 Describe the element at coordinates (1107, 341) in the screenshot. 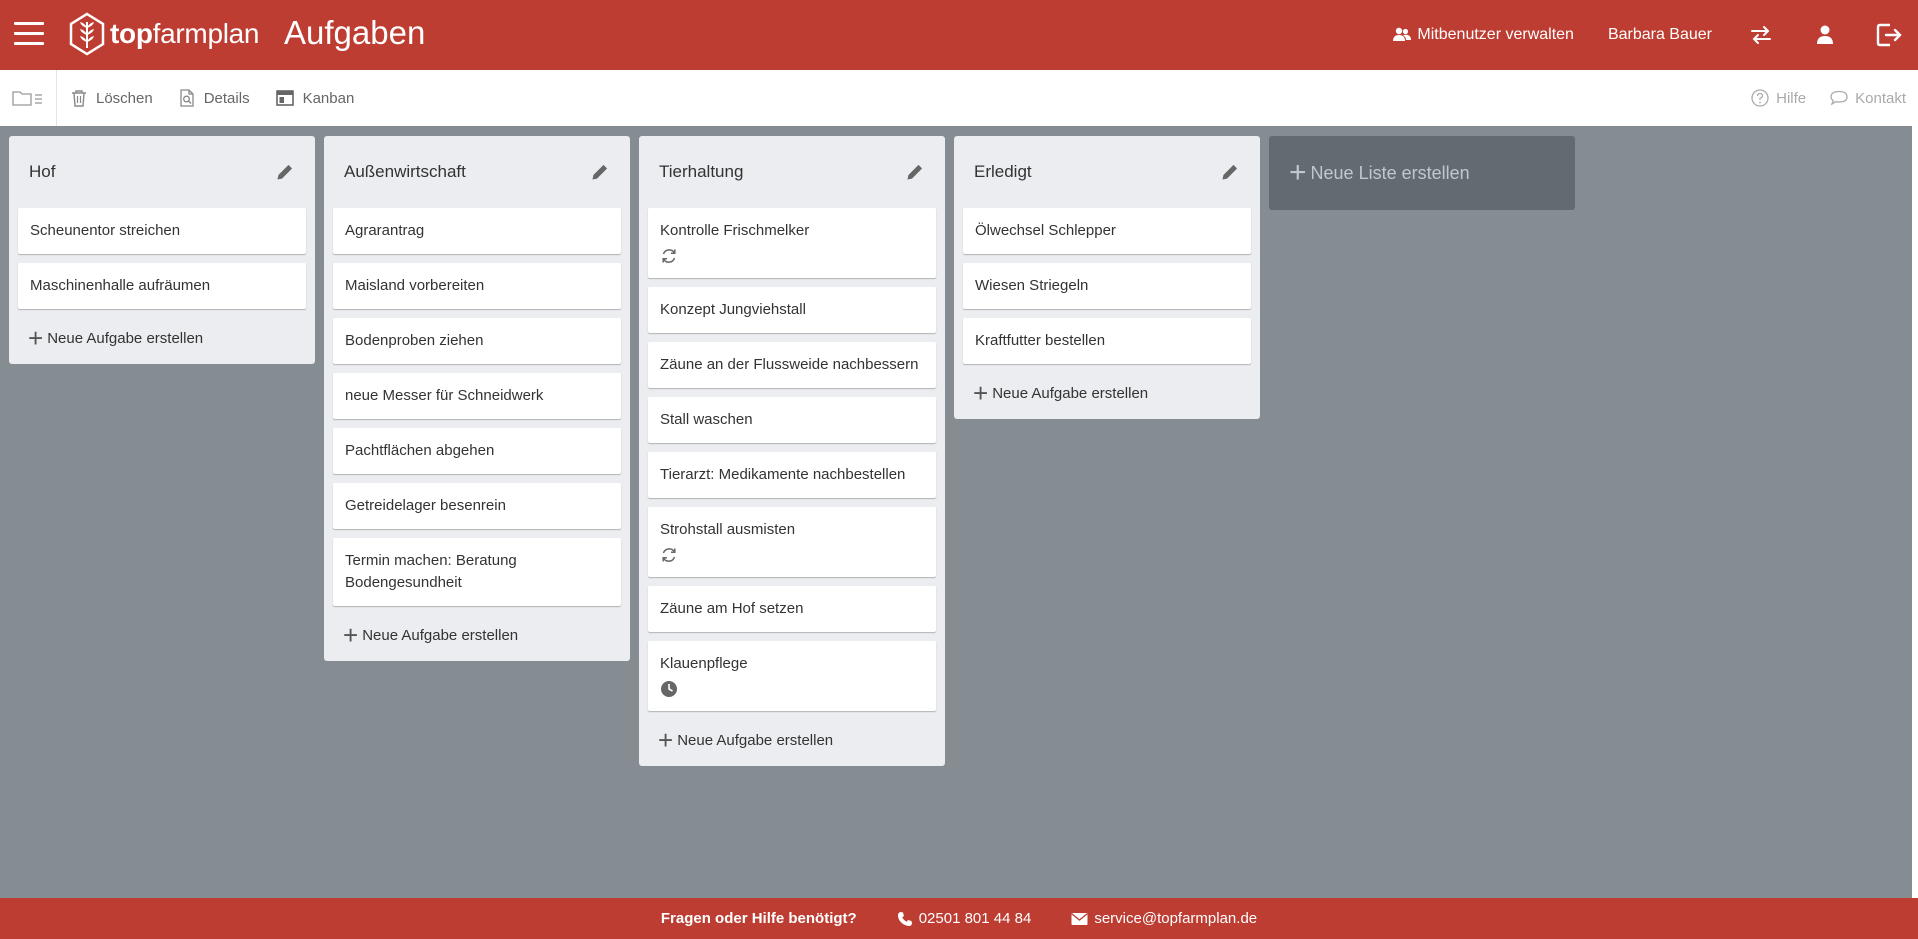

I see `task-card: Kraftfutter bestellen` at that location.